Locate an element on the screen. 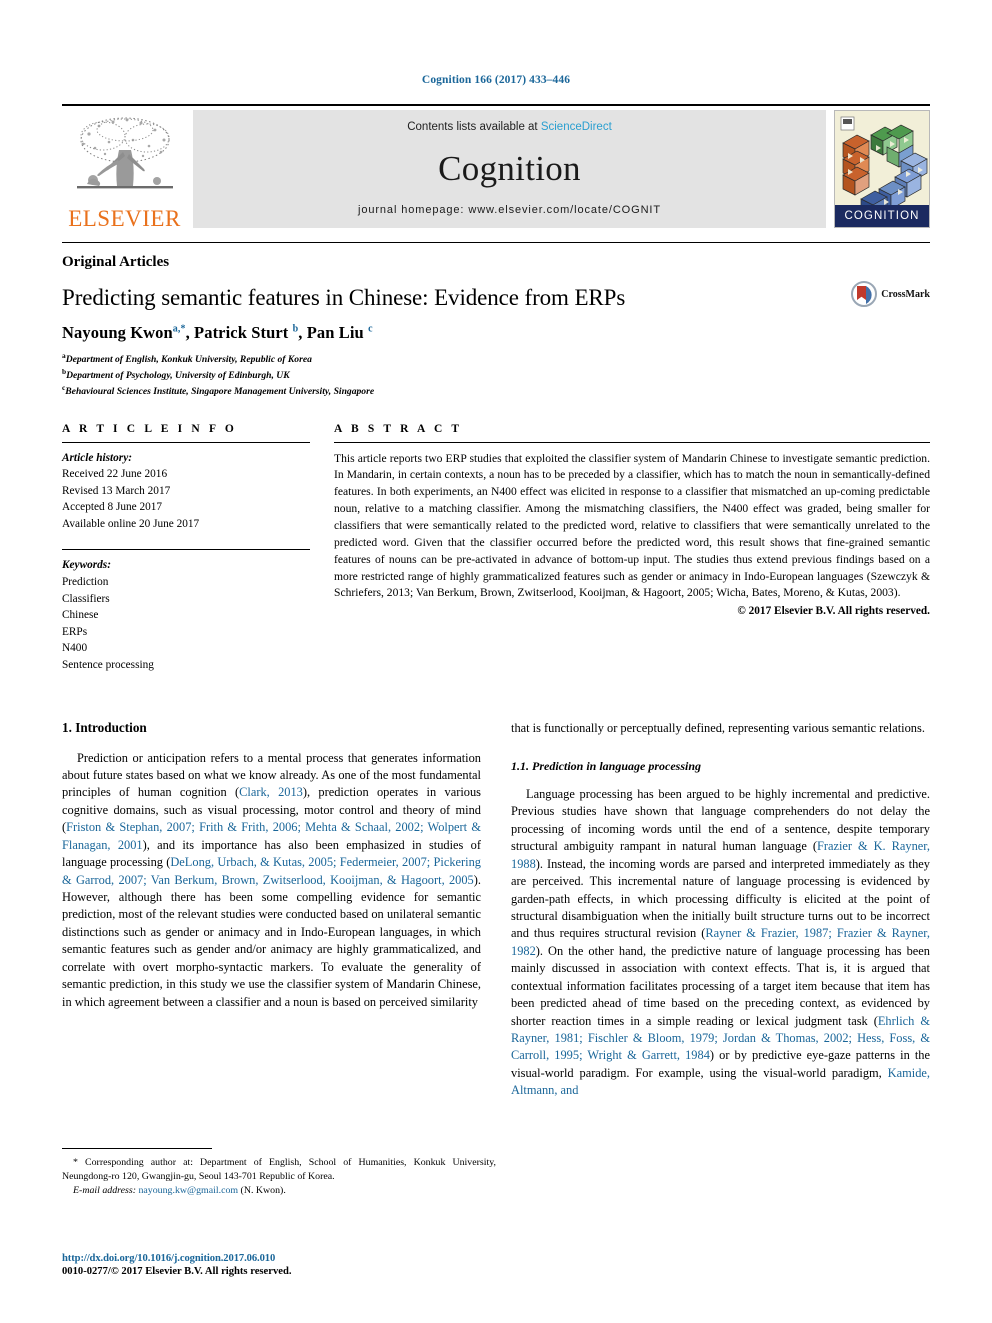 Image resolution: width=992 pixels, height=1323 pixels. email-label: E-mail address: is located at coordinates (104, 1190).